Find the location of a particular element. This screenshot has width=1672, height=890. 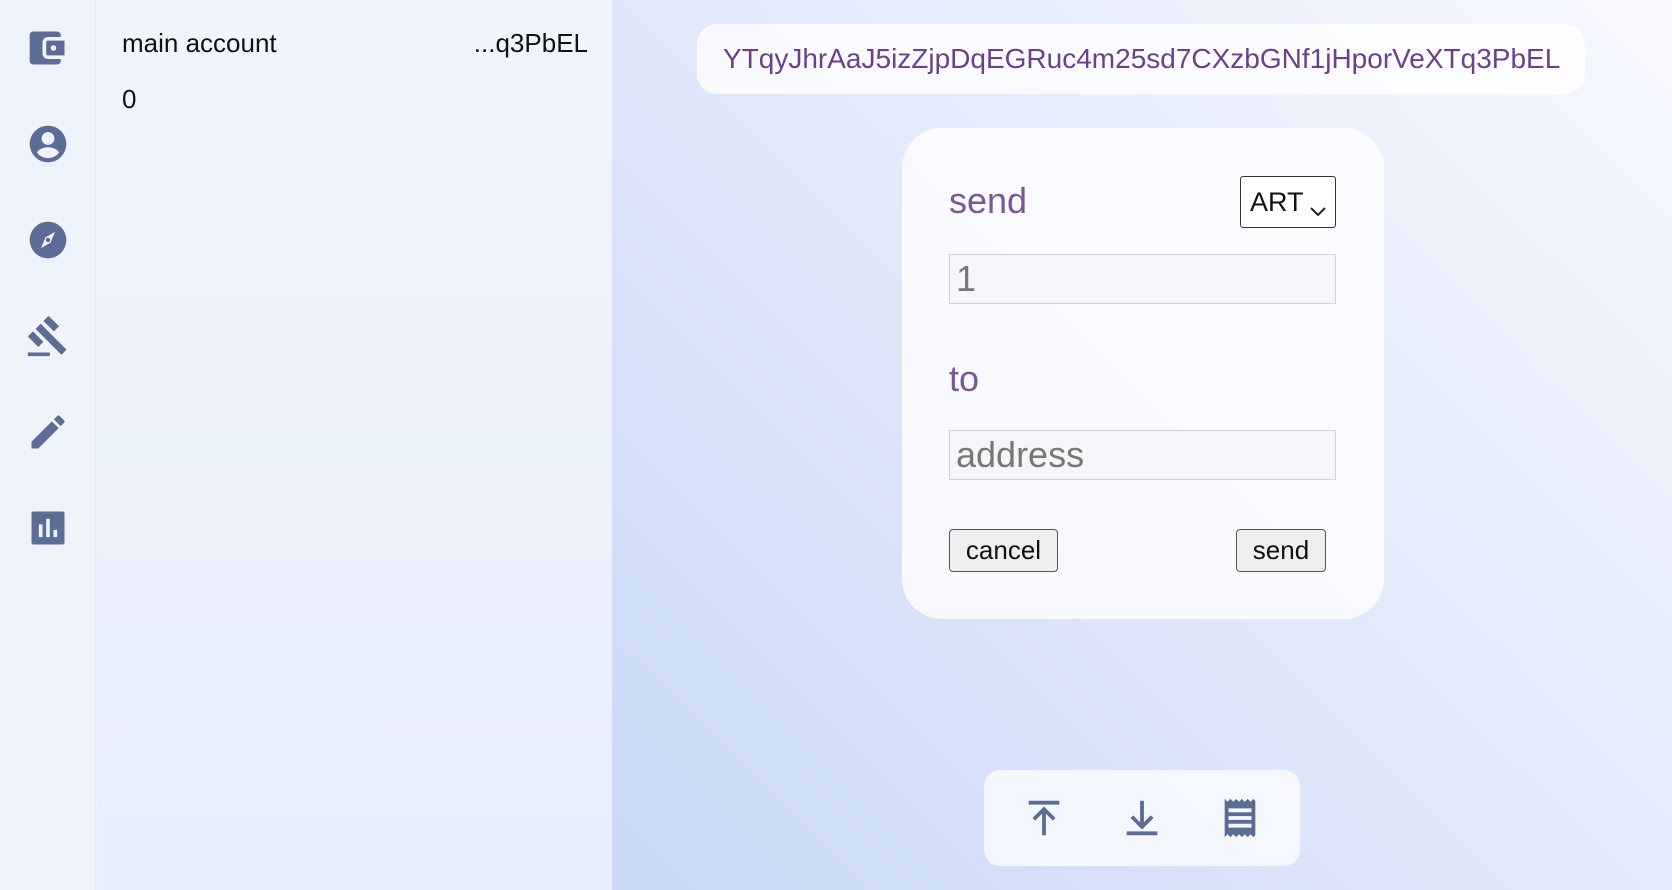

account-address-short: ...q3PbEL is located at coordinates (530, 43).